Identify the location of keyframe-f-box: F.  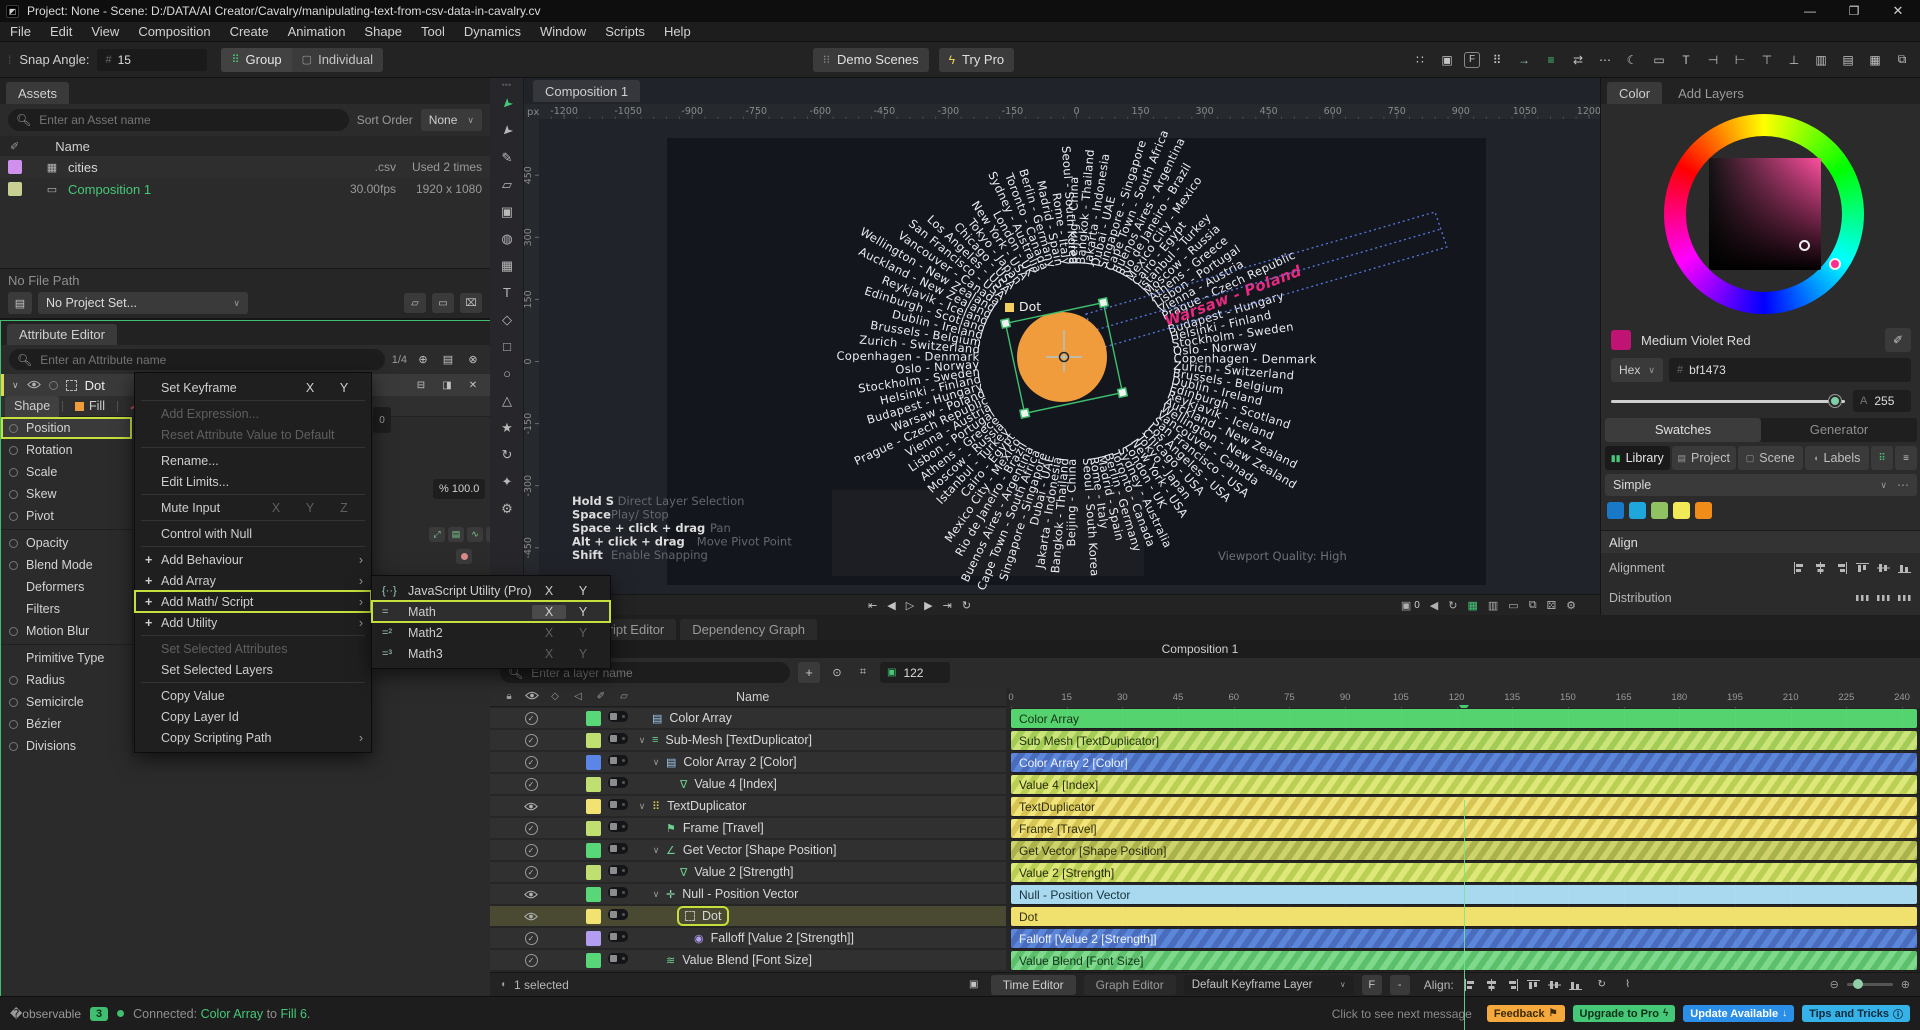
(1371, 984).